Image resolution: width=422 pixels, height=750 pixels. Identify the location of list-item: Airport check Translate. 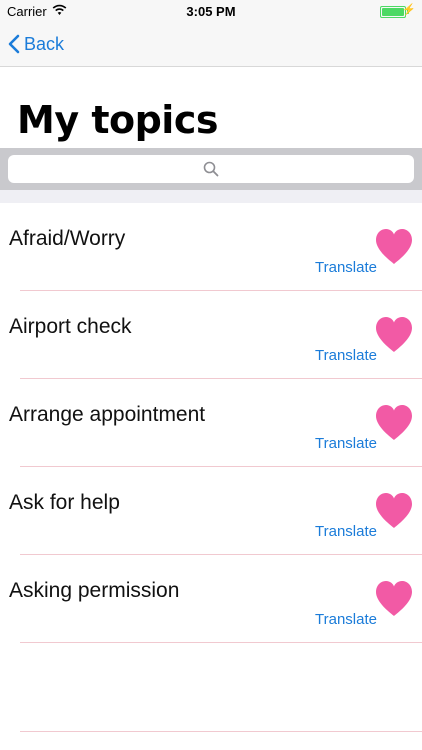
(211, 335).